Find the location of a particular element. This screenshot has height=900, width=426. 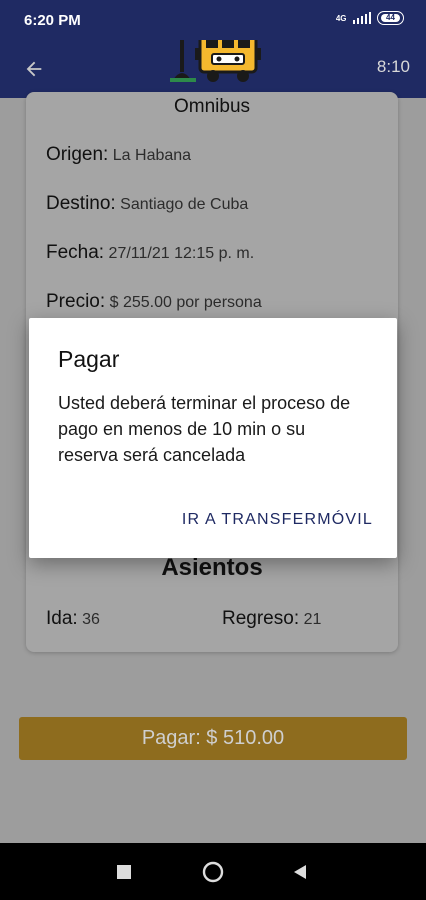

outbound-seat-value: 36 is located at coordinates (91, 619).